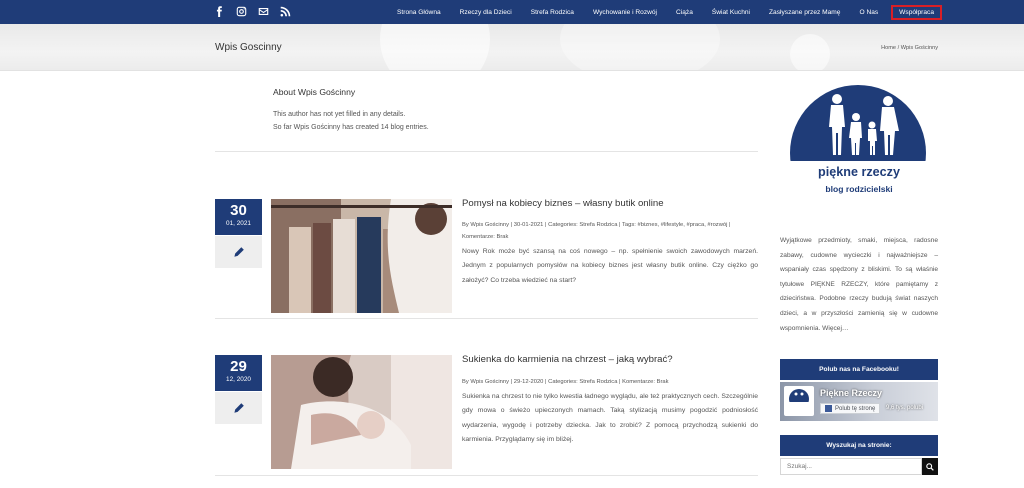 This screenshot has width=1024, height=488. I want to click on search-icon, so click(930, 466).